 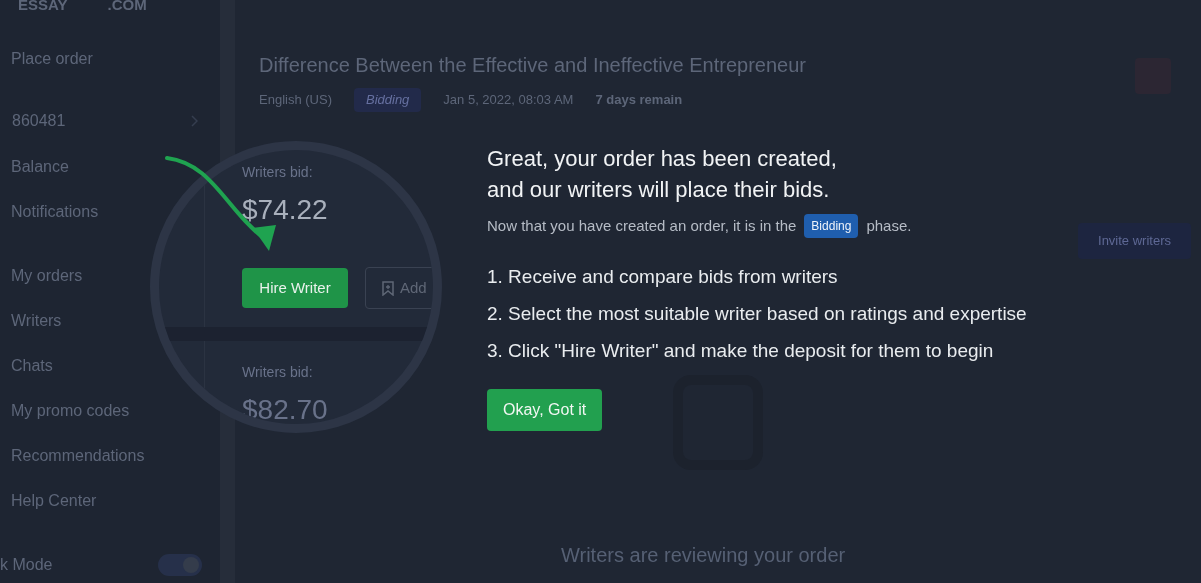 What do you see at coordinates (663, 277) in the screenshot?
I see `step-text: 1. Receive and compare bids from writers` at bounding box center [663, 277].